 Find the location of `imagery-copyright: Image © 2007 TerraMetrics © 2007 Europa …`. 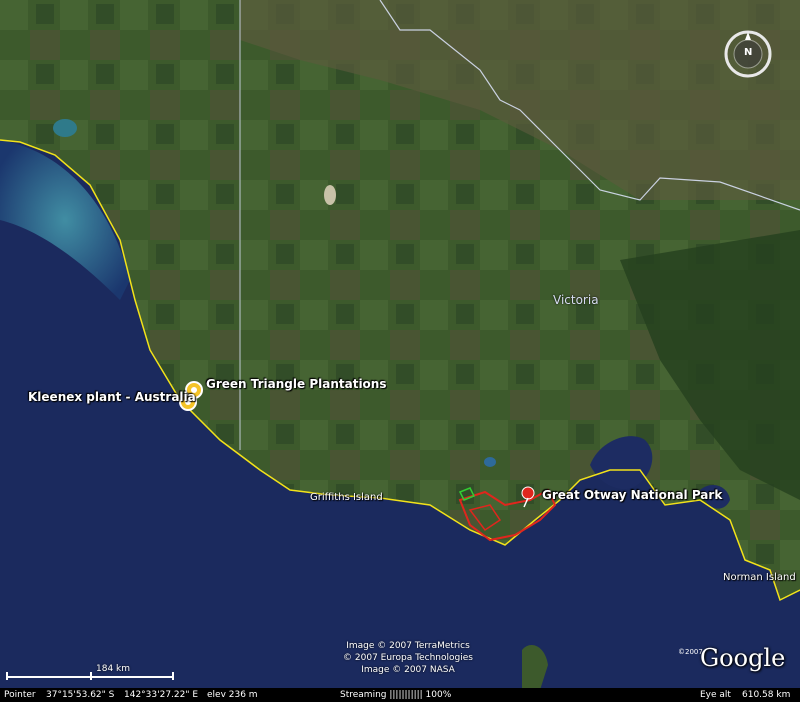

imagery-copyright: Image © 2007 TerraMetrics © 2007 Europa … is located at coordinates (408, 658).